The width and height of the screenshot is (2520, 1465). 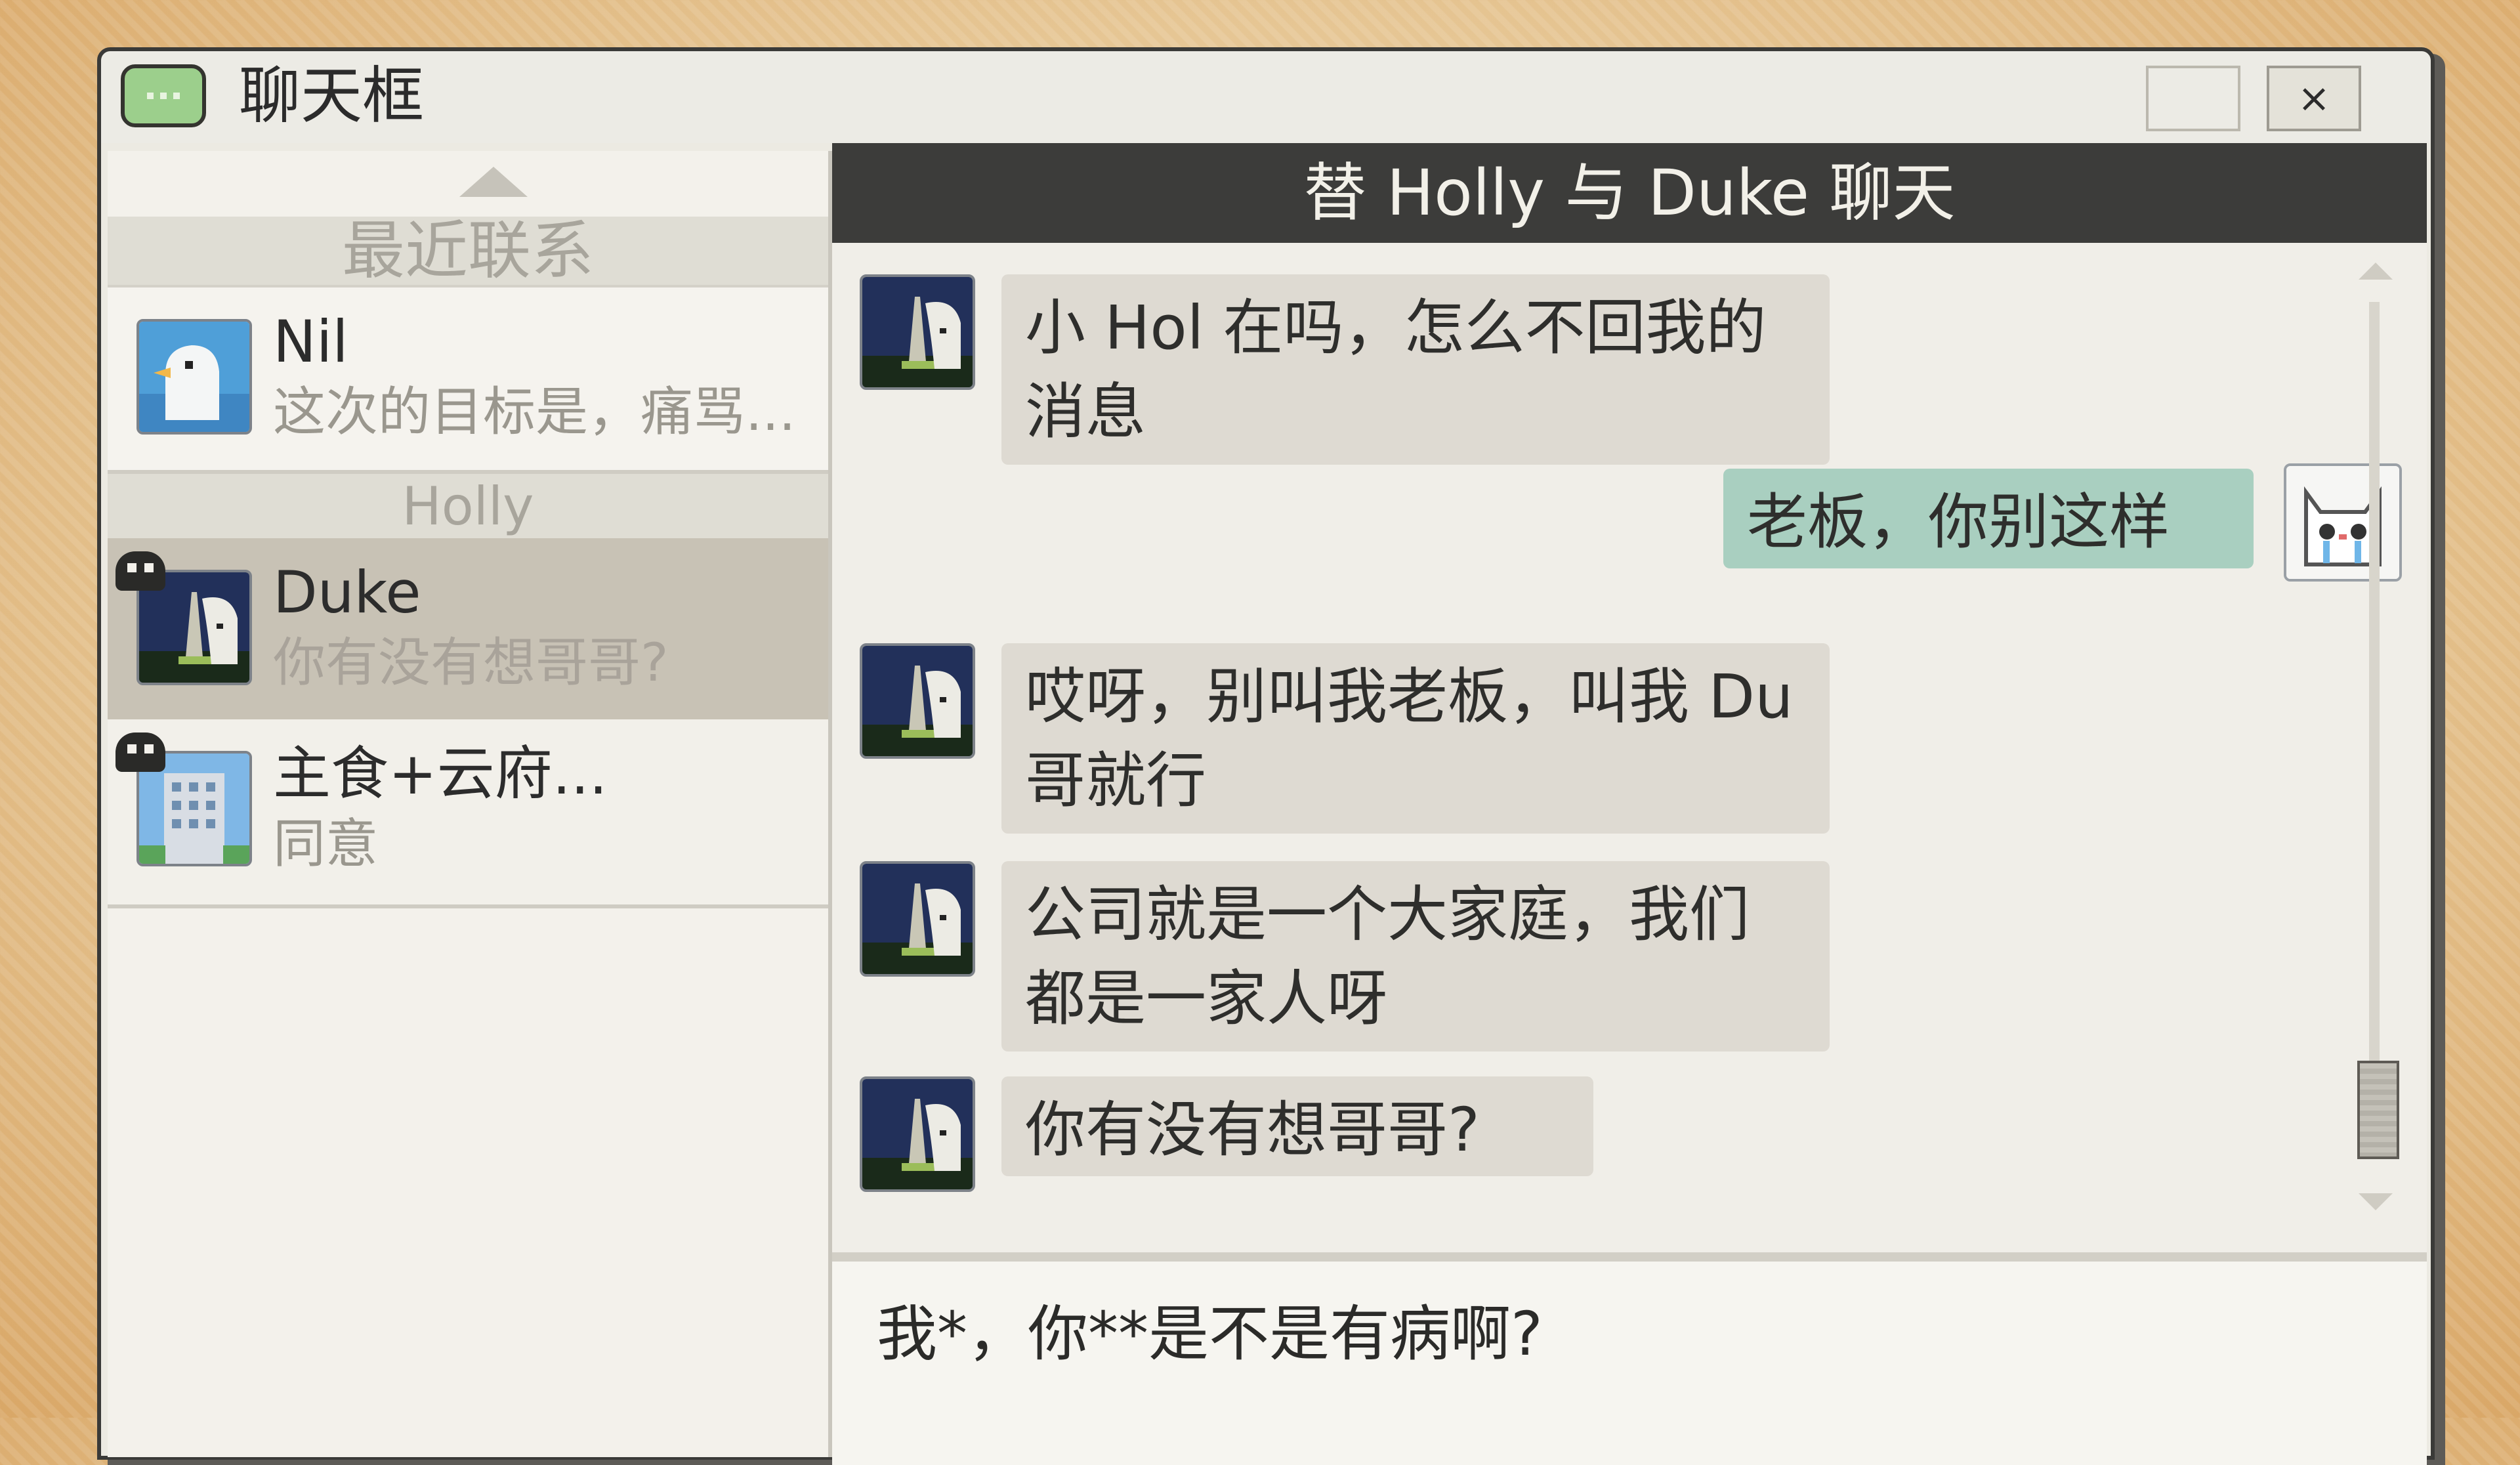 I want to click on contact-preview: 同意, so click(x=325, y=843).